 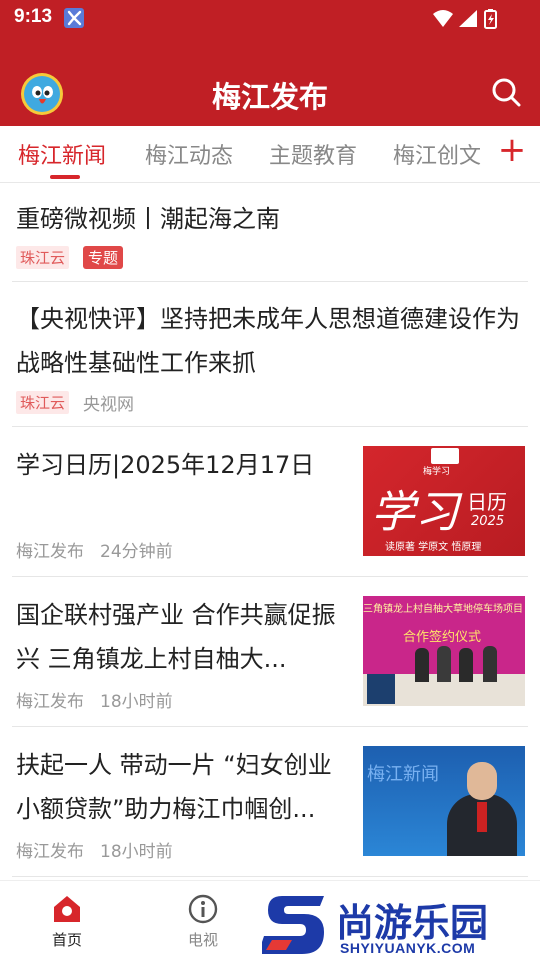 I want to click on nav-home-label: 首页, so click(x=66, y=940).